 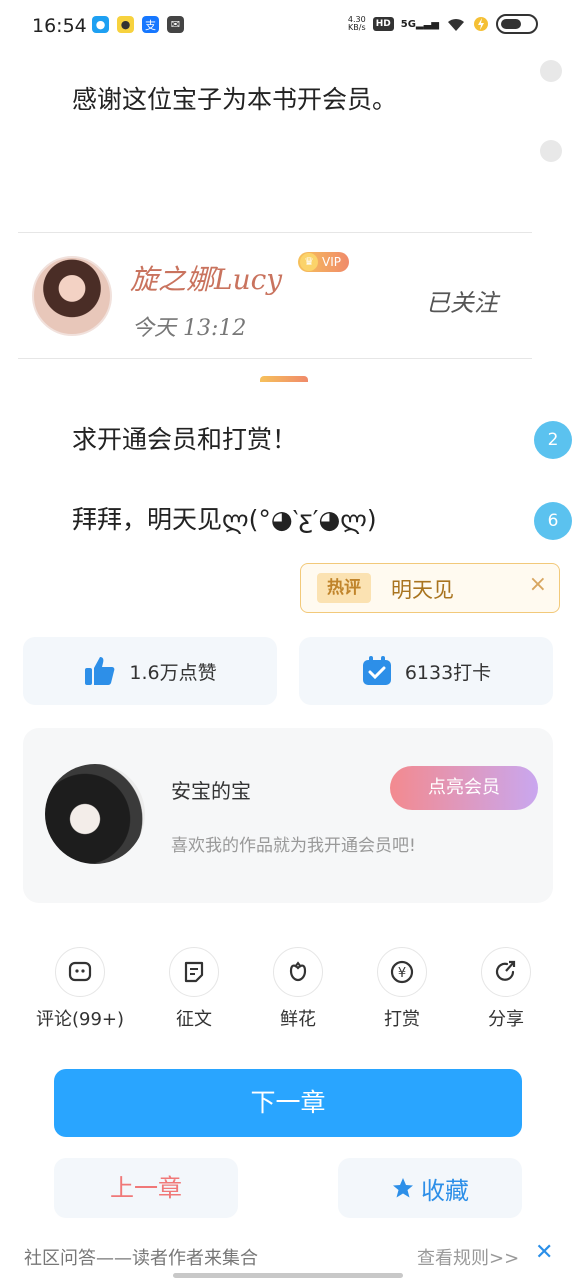 I want to click on activate-membership-button: 点亮会员, so click(x=464, y=788).